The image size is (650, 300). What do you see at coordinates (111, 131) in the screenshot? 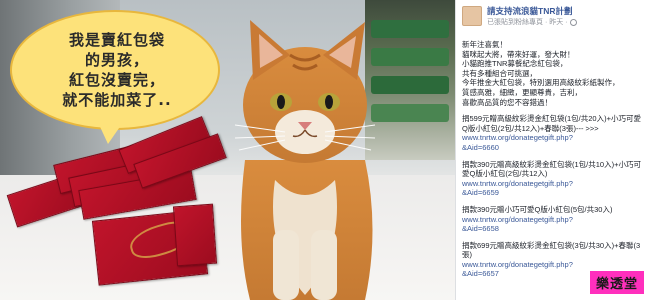
I see `speech-bubble-tail` at bounding box center [111, 131].